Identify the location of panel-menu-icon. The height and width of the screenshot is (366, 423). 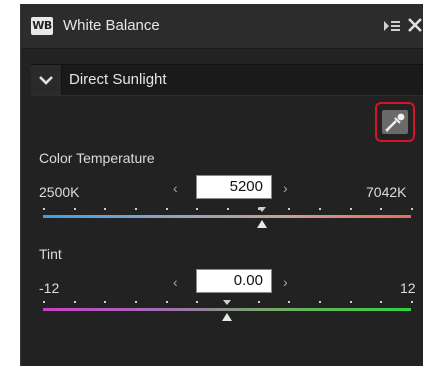
(392, 26).